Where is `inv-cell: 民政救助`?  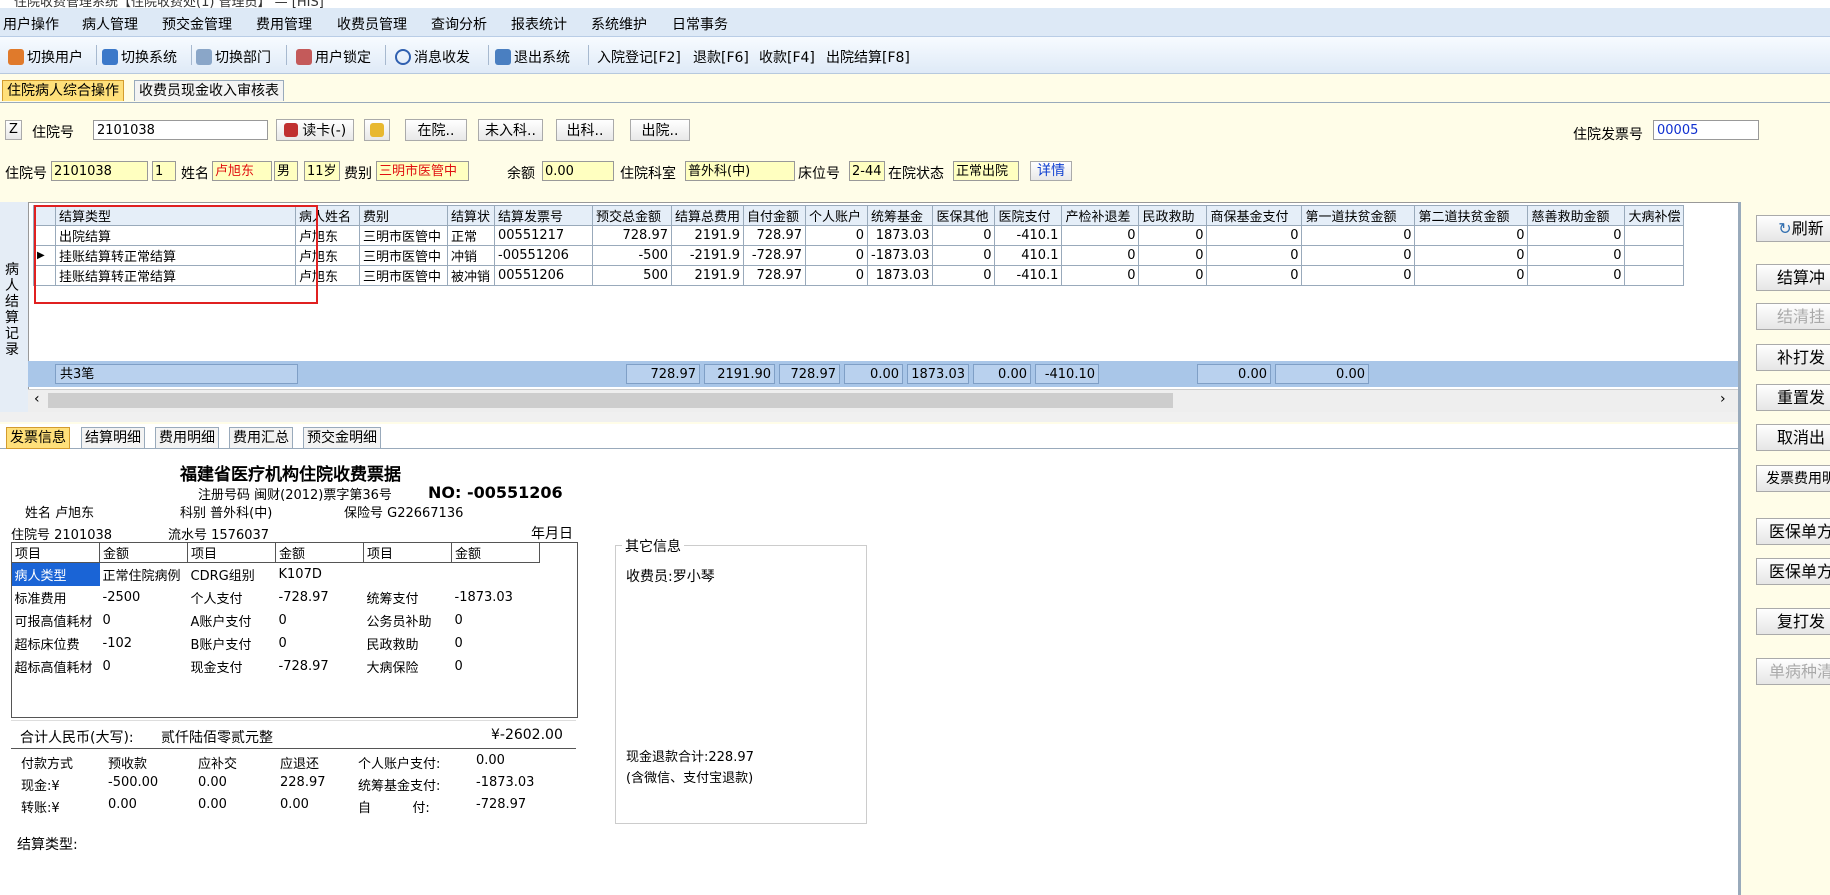 inv-cell: 民政救助 is located at coordinates (392, 645).